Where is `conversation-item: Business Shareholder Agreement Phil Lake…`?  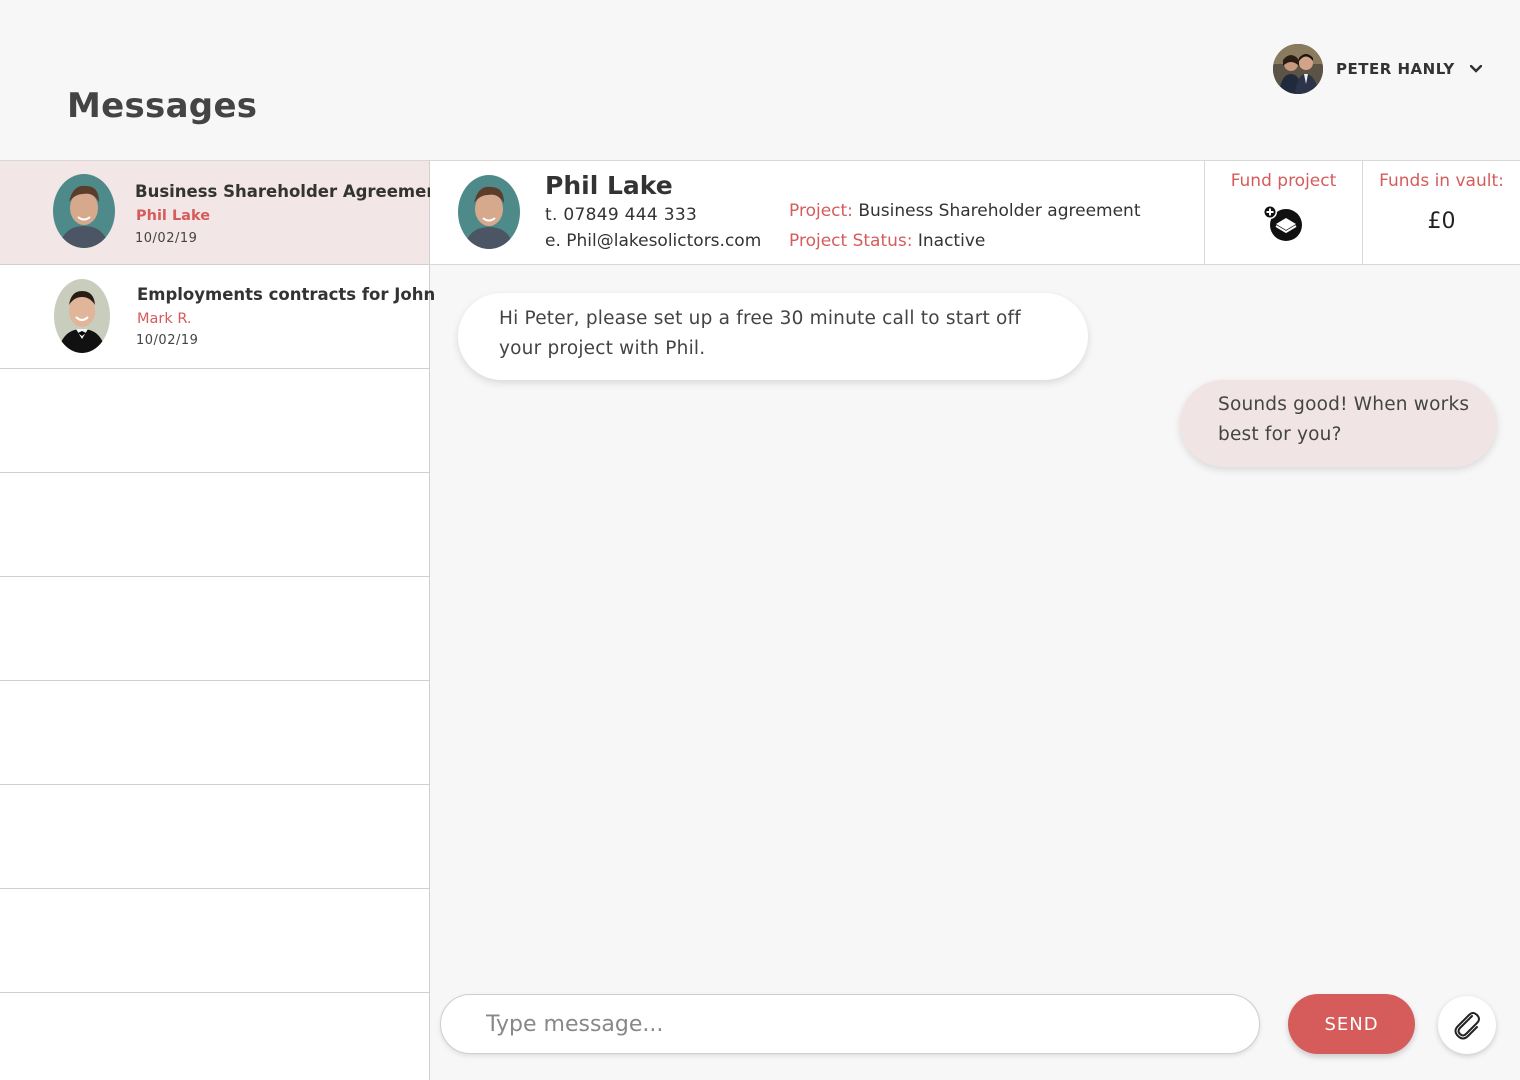 conversation-item: Business Shareholder Agreement Phil Lake… is located at coordinates (223, 213).